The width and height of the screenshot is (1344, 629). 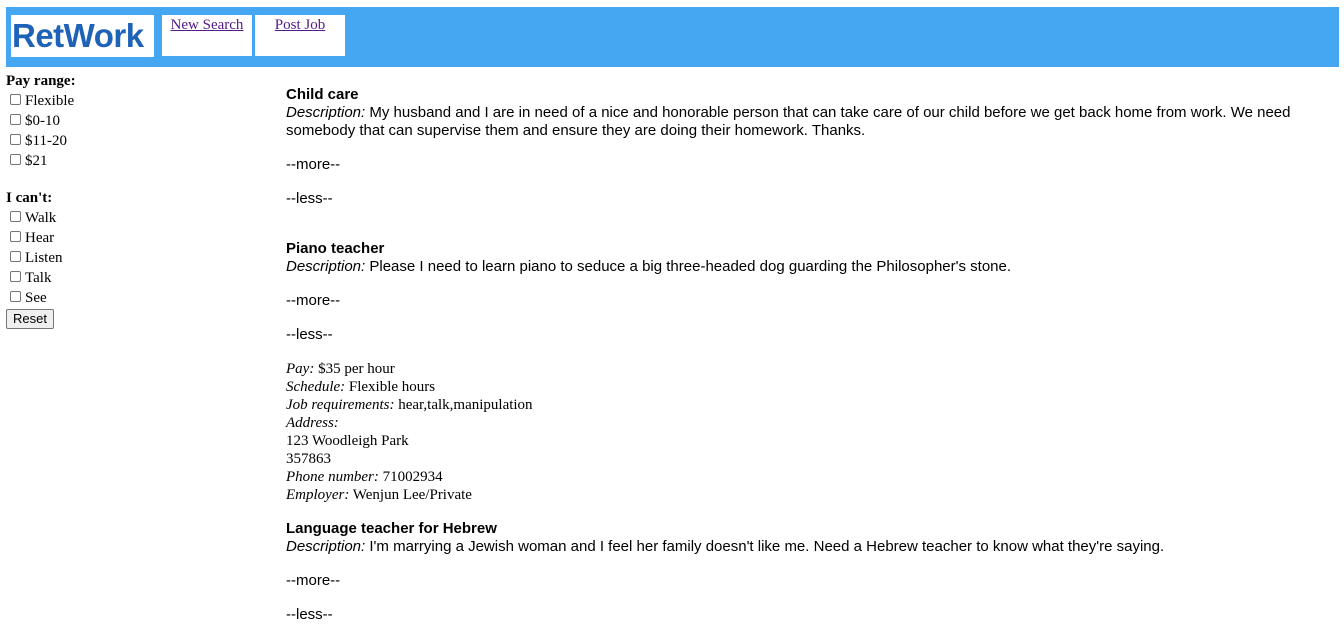 What do you see at coordinates (813, 369) in the screenshot?
I see `pay-row: Pay: $35 per hour` at bounding box center [813, 369].